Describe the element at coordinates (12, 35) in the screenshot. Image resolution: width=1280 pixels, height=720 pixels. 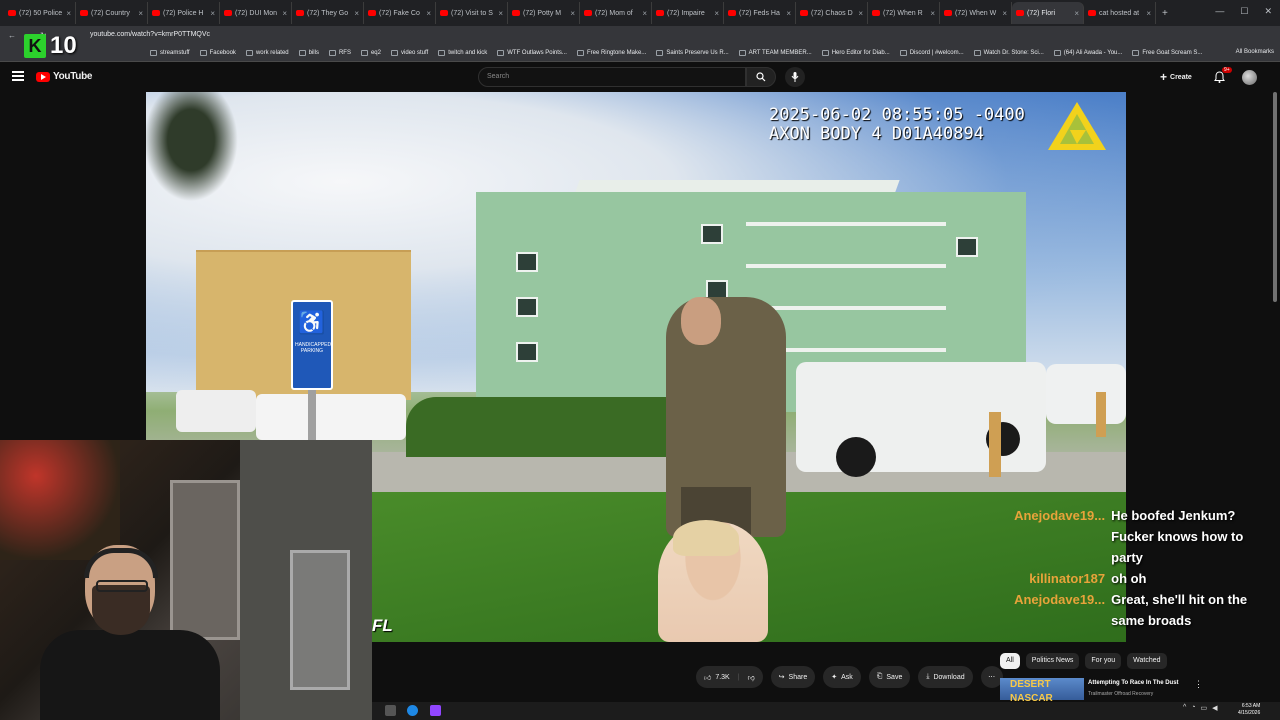
I see `back-icon: ←` at that location.